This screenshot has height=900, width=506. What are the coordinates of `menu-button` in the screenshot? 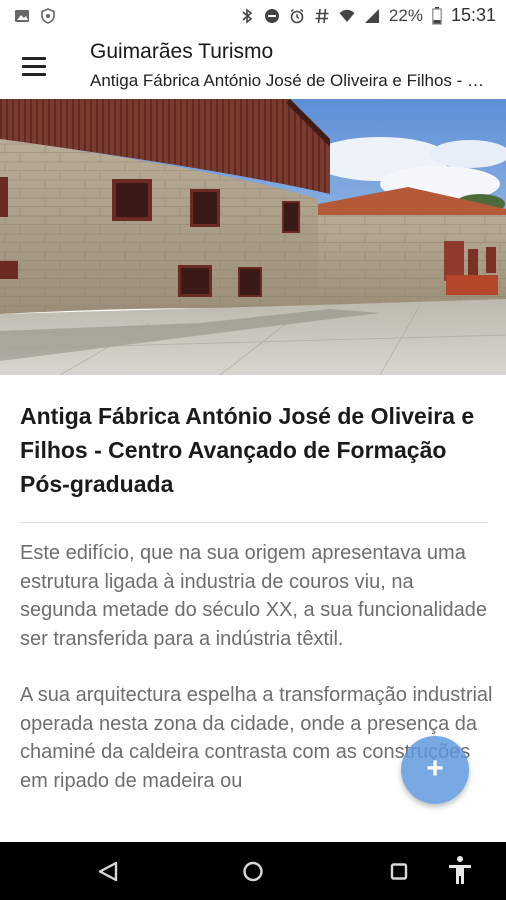 It's located at (34, 66).